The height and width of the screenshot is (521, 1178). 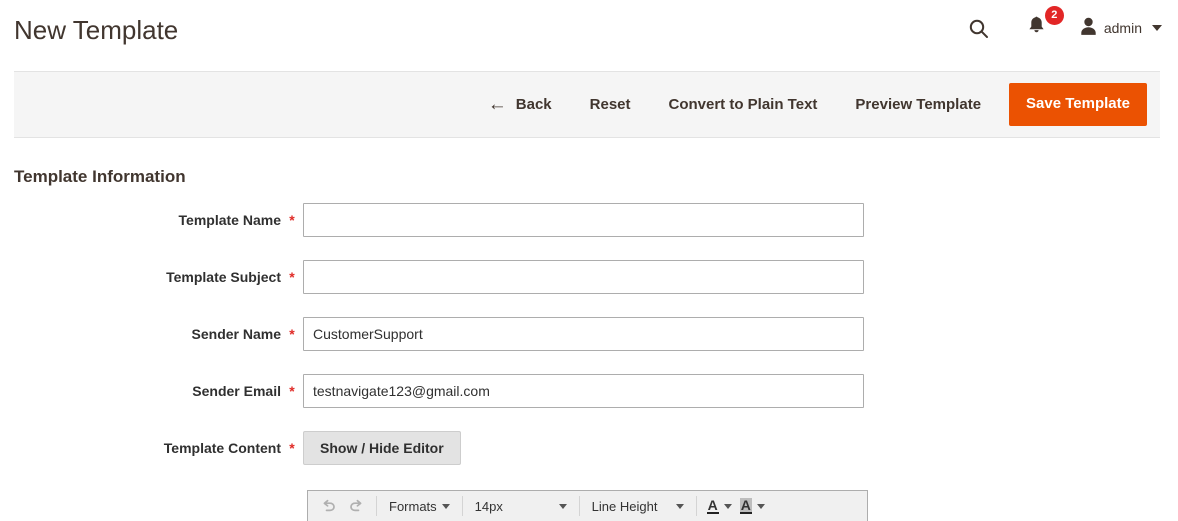 What do you see at coordinates (1036, 28) in the screenshot?
I see `bell-icon` at bounding box center [1036, 28].